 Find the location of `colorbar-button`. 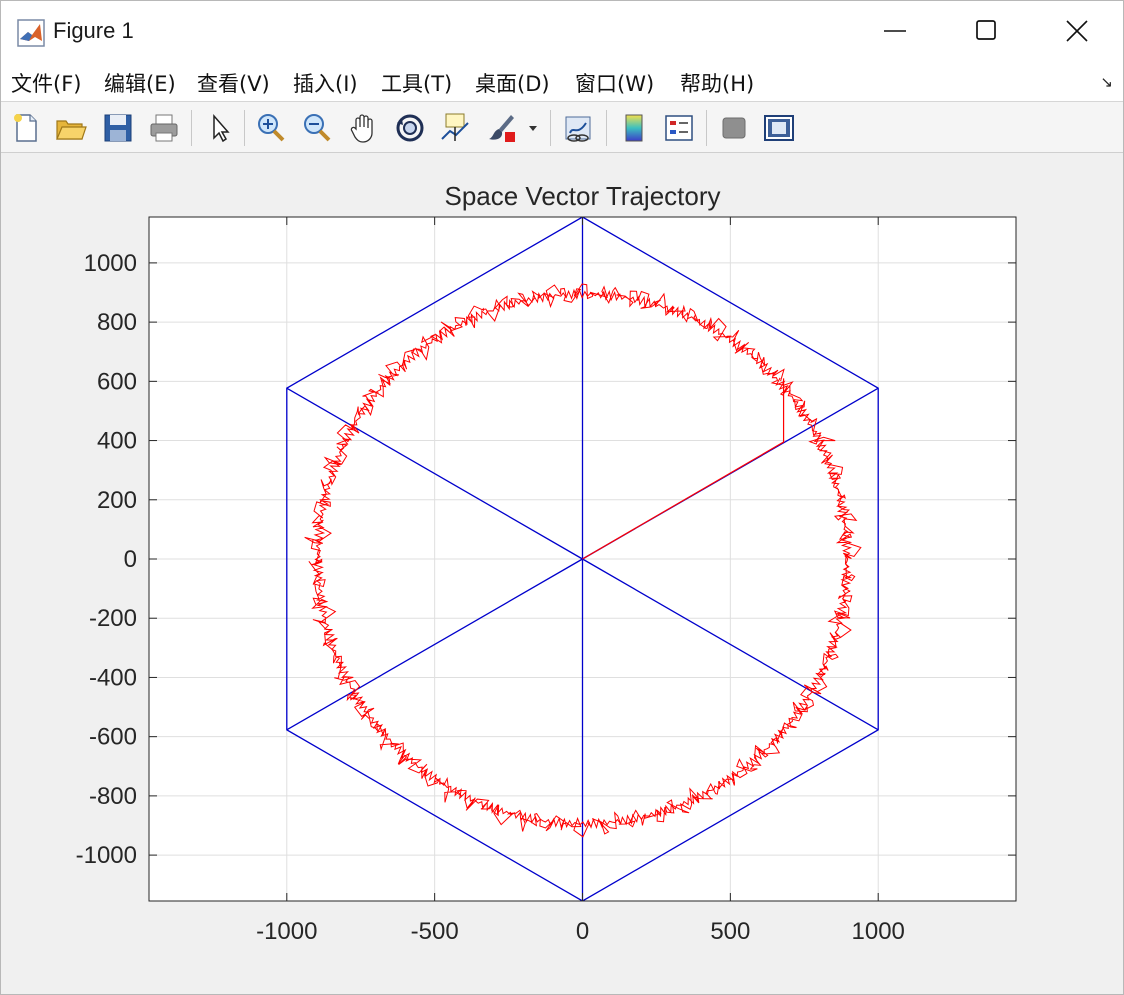

colorbar-button is located at coordinates (634, 128).